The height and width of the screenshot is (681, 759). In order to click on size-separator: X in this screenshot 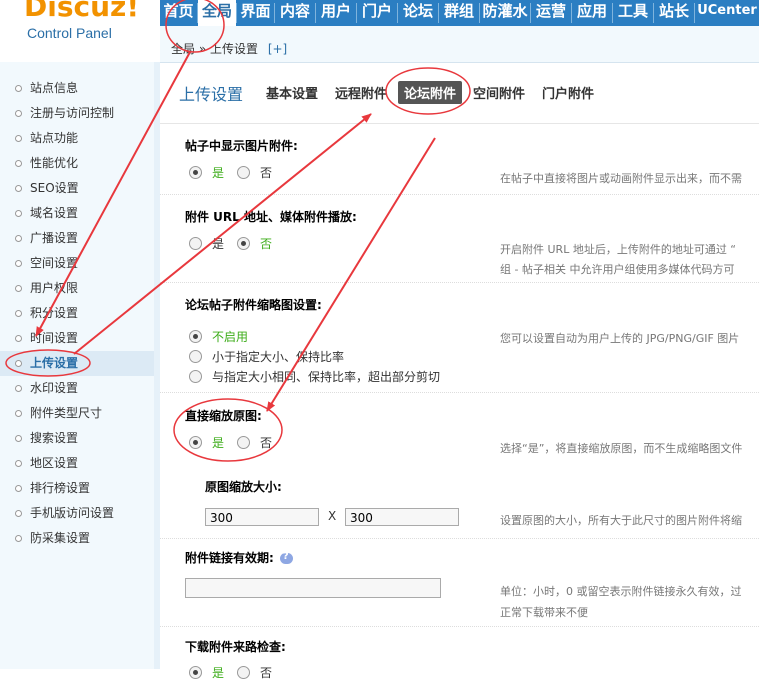, I will do `click(332, 516)`.